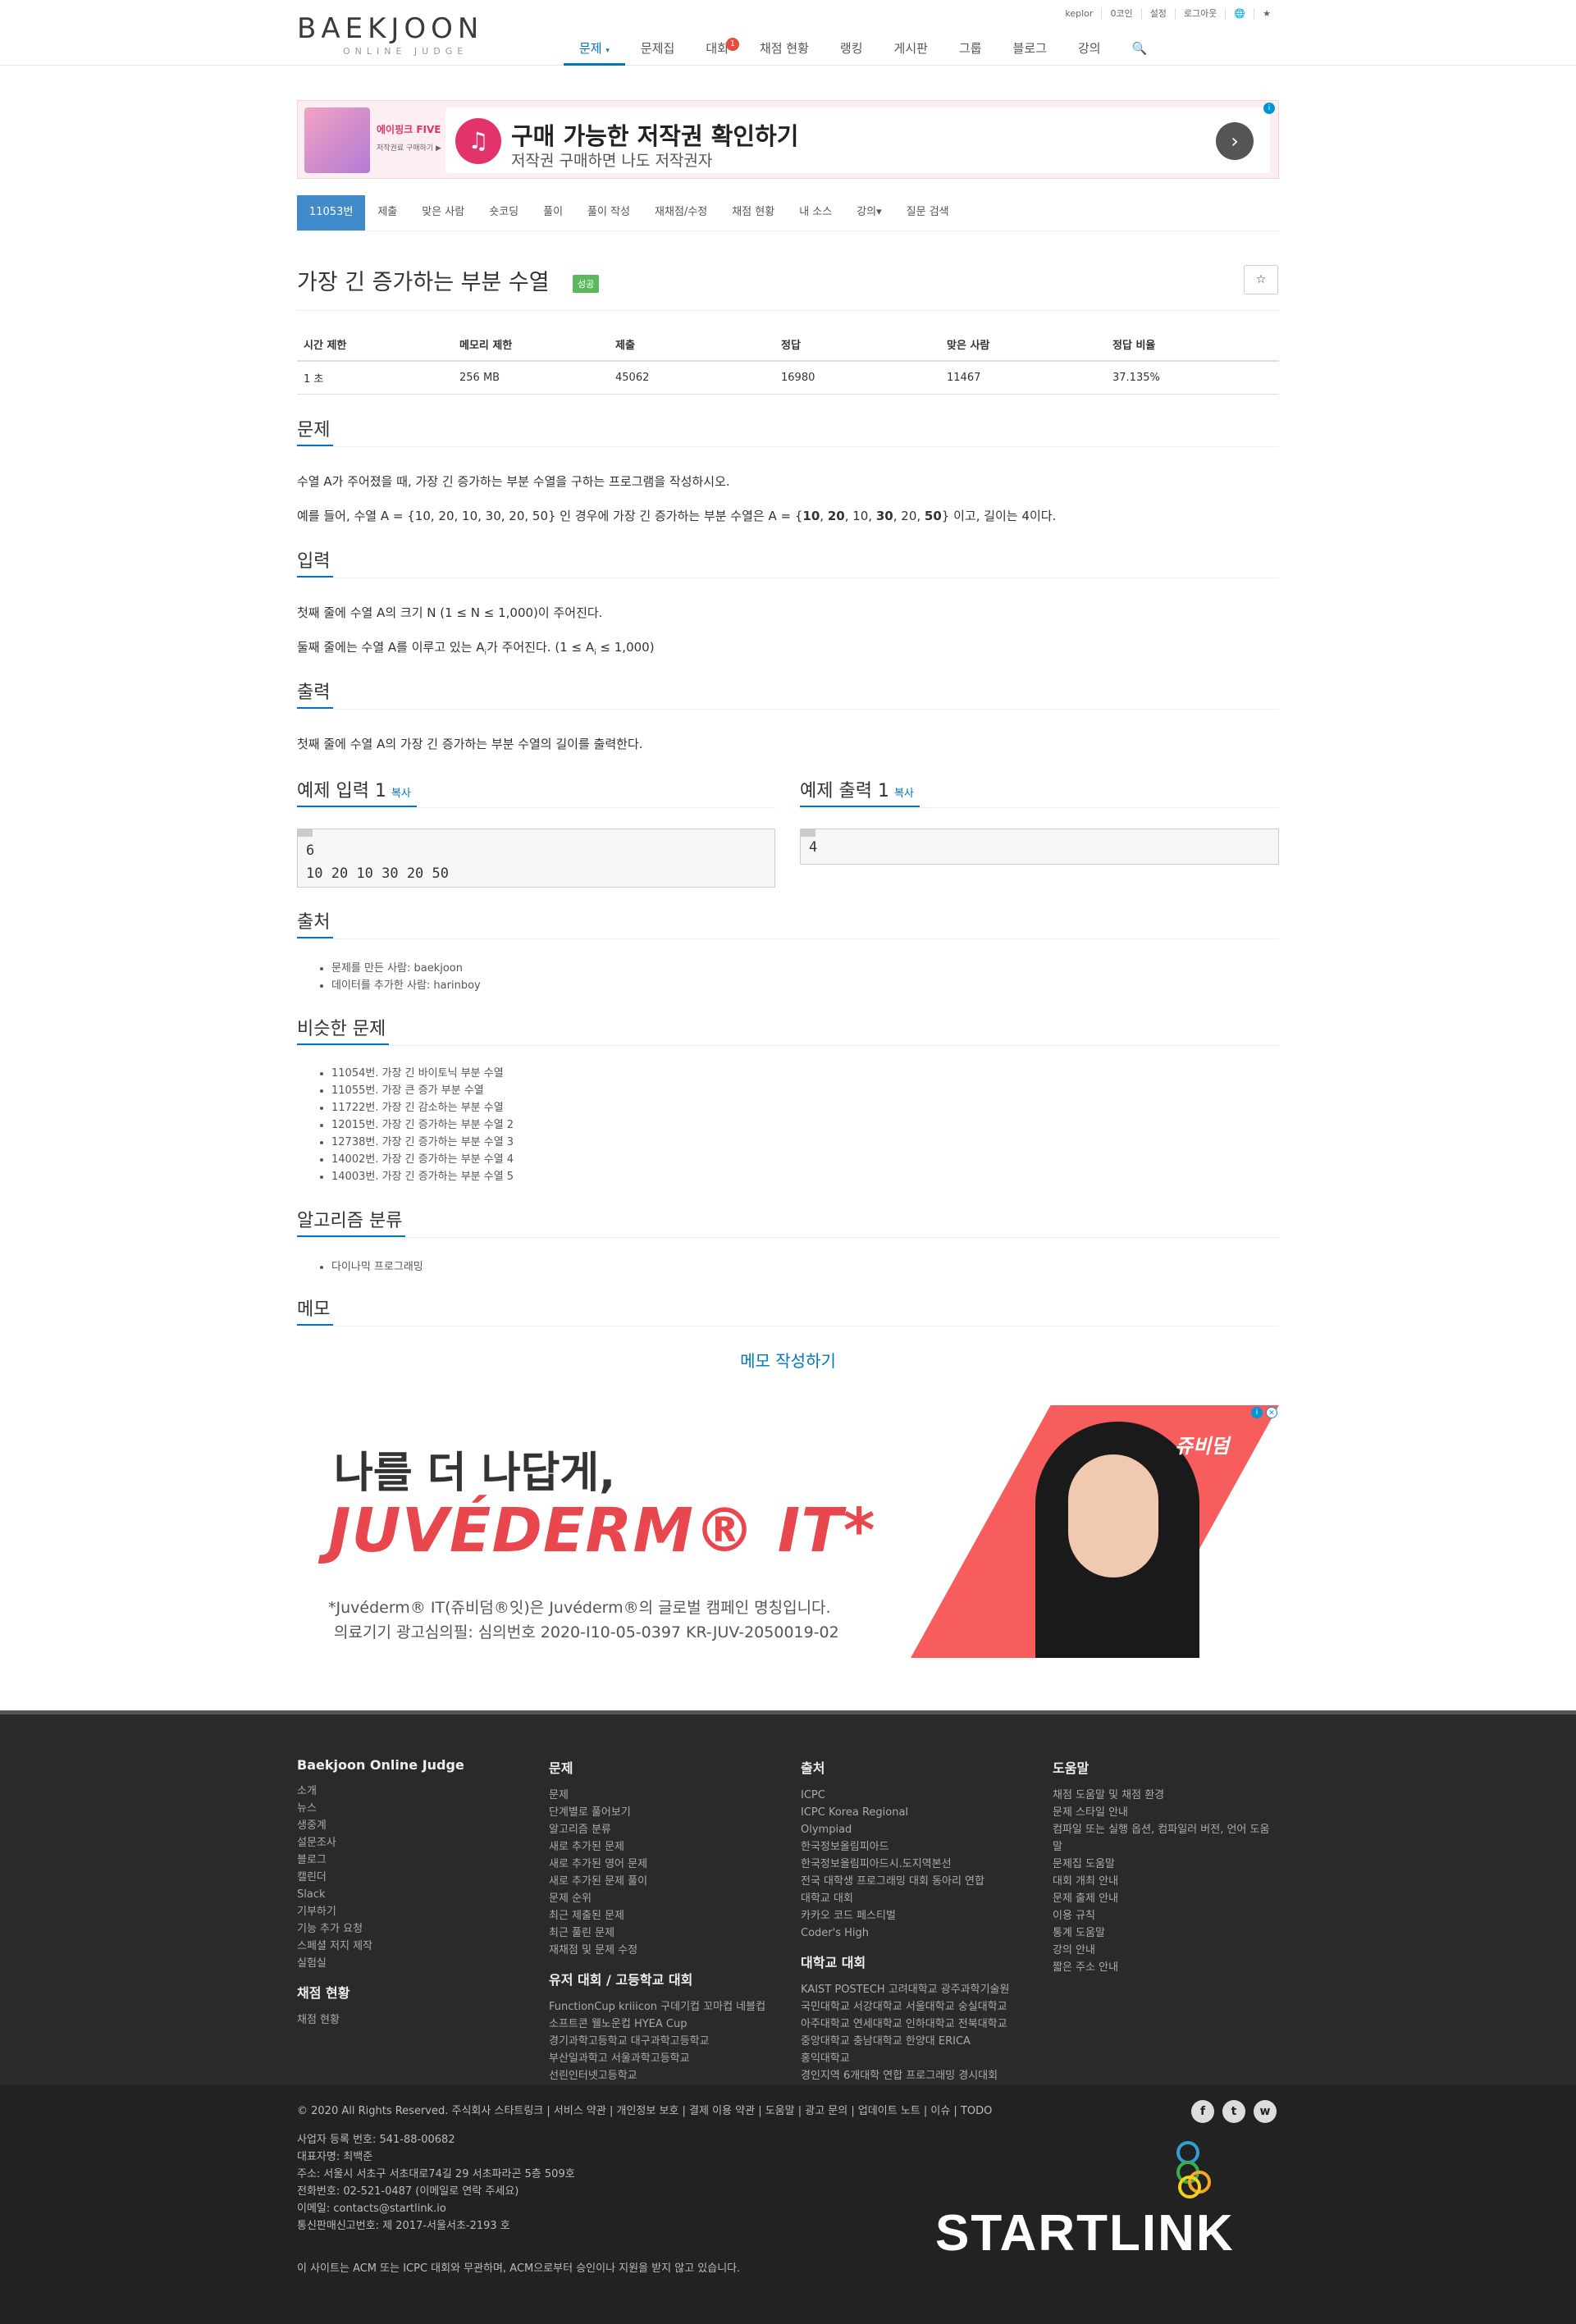  What do you see at coordinates (1161, 1933) in the screenshot?
I see `footer-link: 통계 도움말` at bounding box center [1161, 1933].